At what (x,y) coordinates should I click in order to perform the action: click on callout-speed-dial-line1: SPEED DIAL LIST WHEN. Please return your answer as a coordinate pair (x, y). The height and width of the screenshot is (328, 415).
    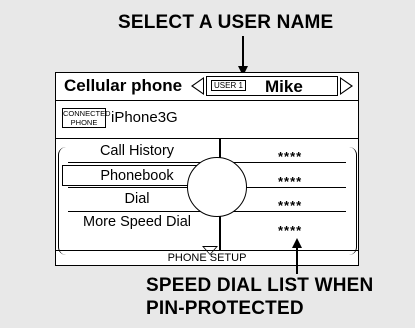
    Looking at the image, I should click on (260, 285).